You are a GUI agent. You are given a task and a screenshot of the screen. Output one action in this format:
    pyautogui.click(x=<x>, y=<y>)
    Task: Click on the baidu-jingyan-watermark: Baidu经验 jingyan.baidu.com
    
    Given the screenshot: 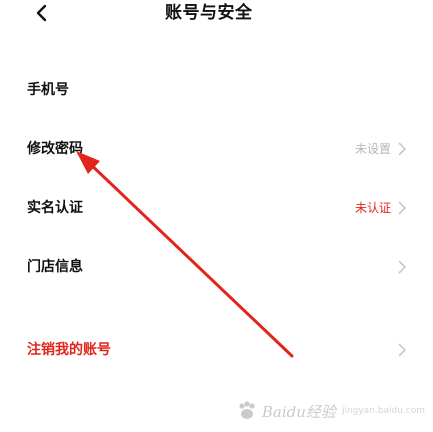 What is the action you would take?
    pyautogui.click(x=330, y=411)
    